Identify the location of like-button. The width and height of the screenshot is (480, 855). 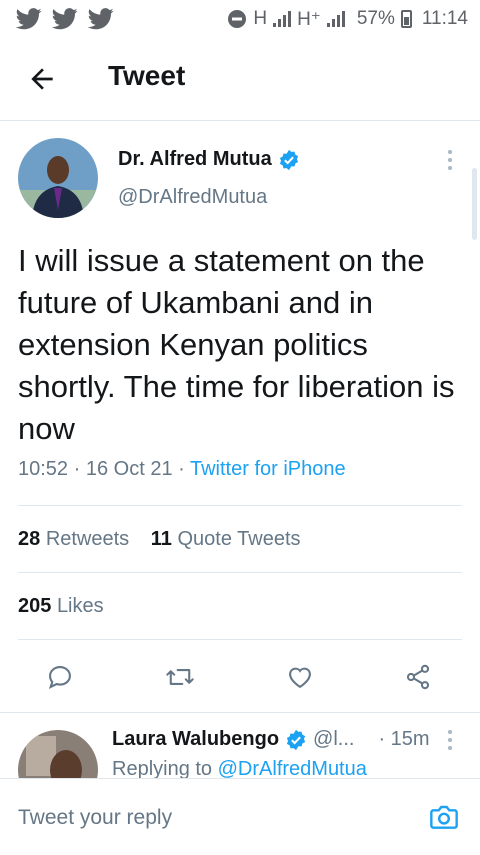
(300, 677).